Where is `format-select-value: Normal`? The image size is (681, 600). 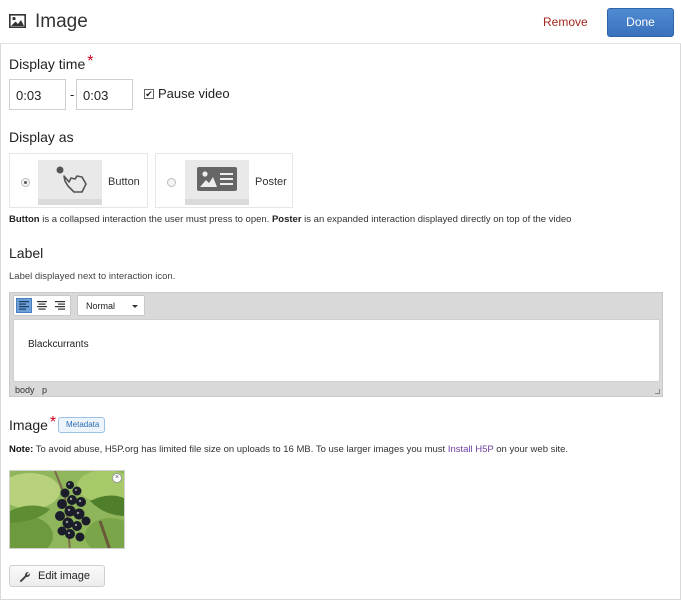 format-select-value: Normal is located at coordinates (101, 306).